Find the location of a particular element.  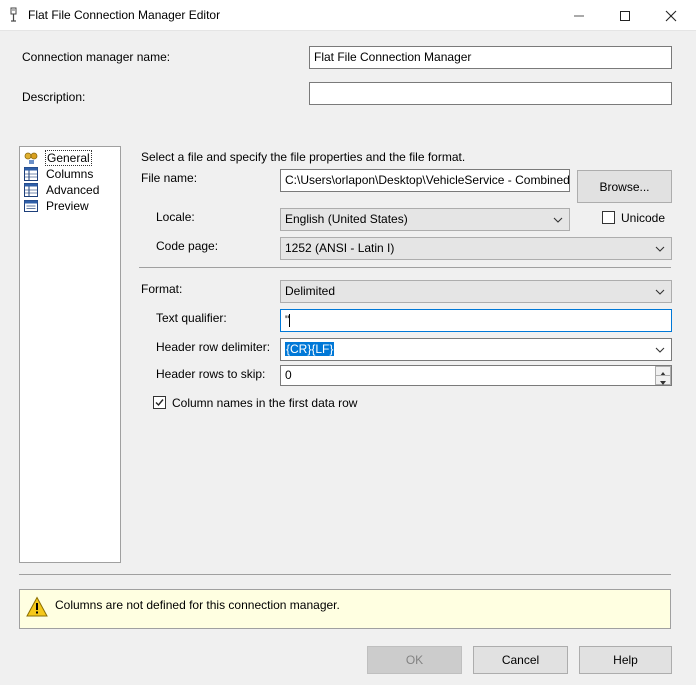

sidebar-item-advanced: Advanced is located at coordinates (62, 190).